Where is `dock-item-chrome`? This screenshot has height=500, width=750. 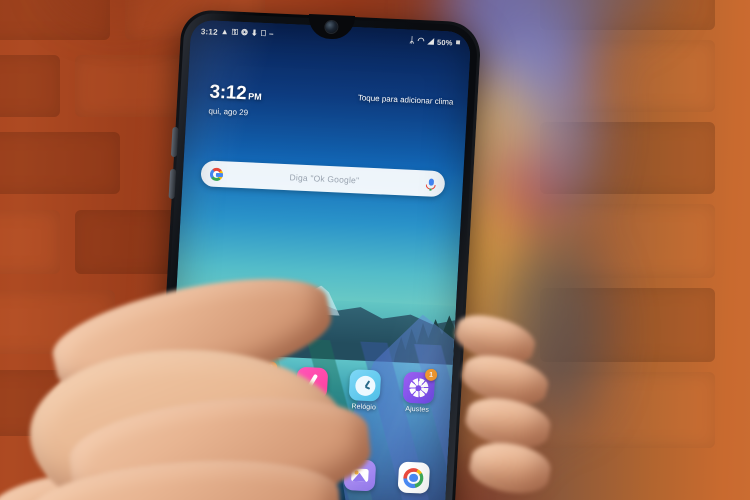 dock-item-chrome is located at coordinates (414, 477).